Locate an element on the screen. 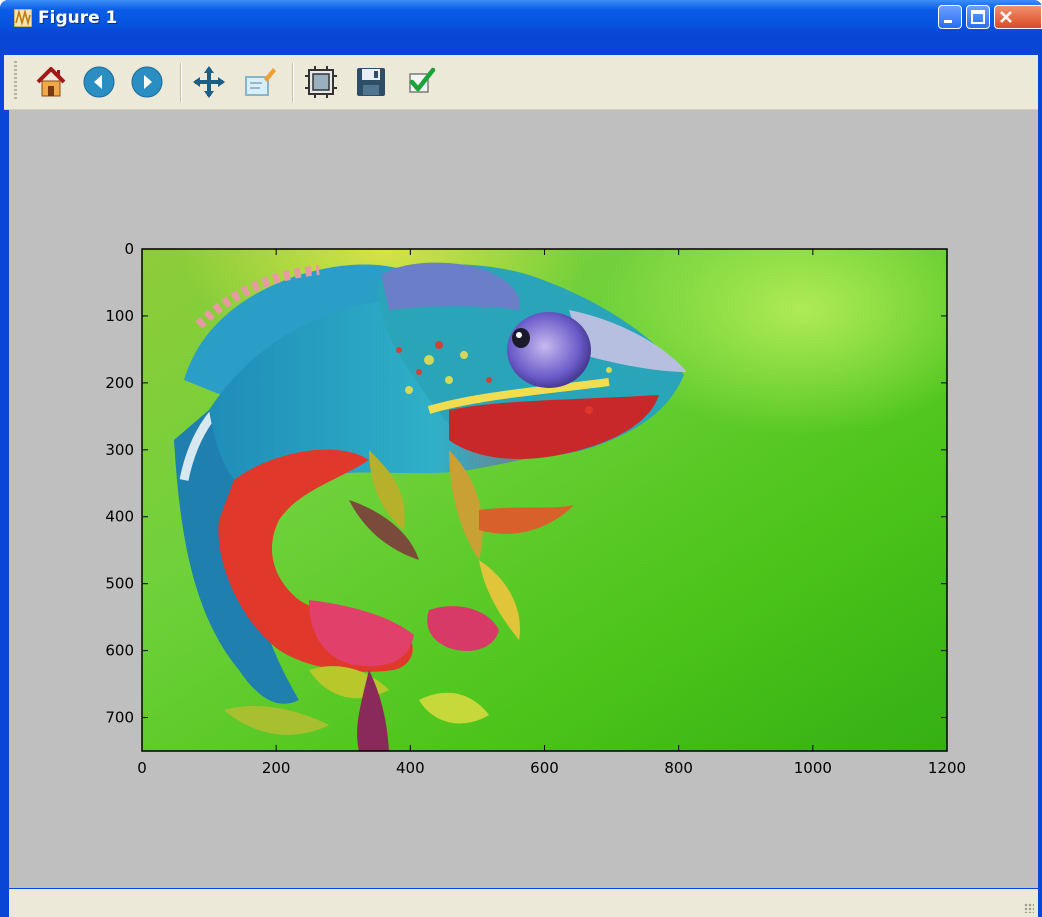  y-tick-label: 700 is located at coordinates (119, 718).